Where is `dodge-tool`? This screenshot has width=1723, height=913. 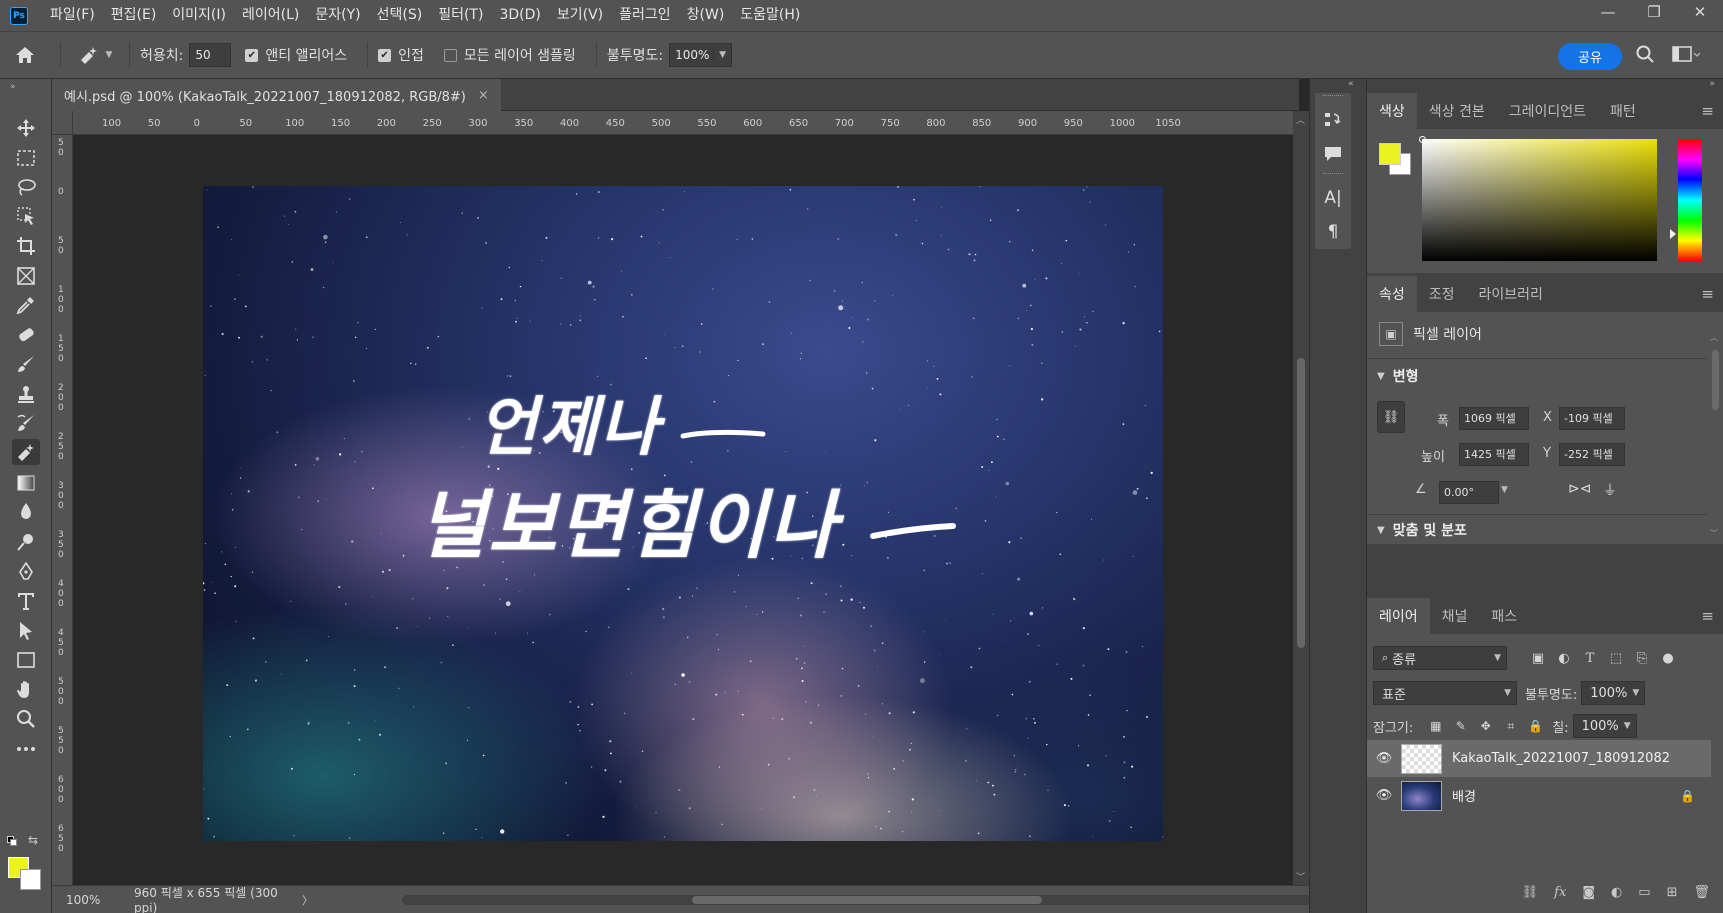 dodge-tool is located at coordinates (26, 542).